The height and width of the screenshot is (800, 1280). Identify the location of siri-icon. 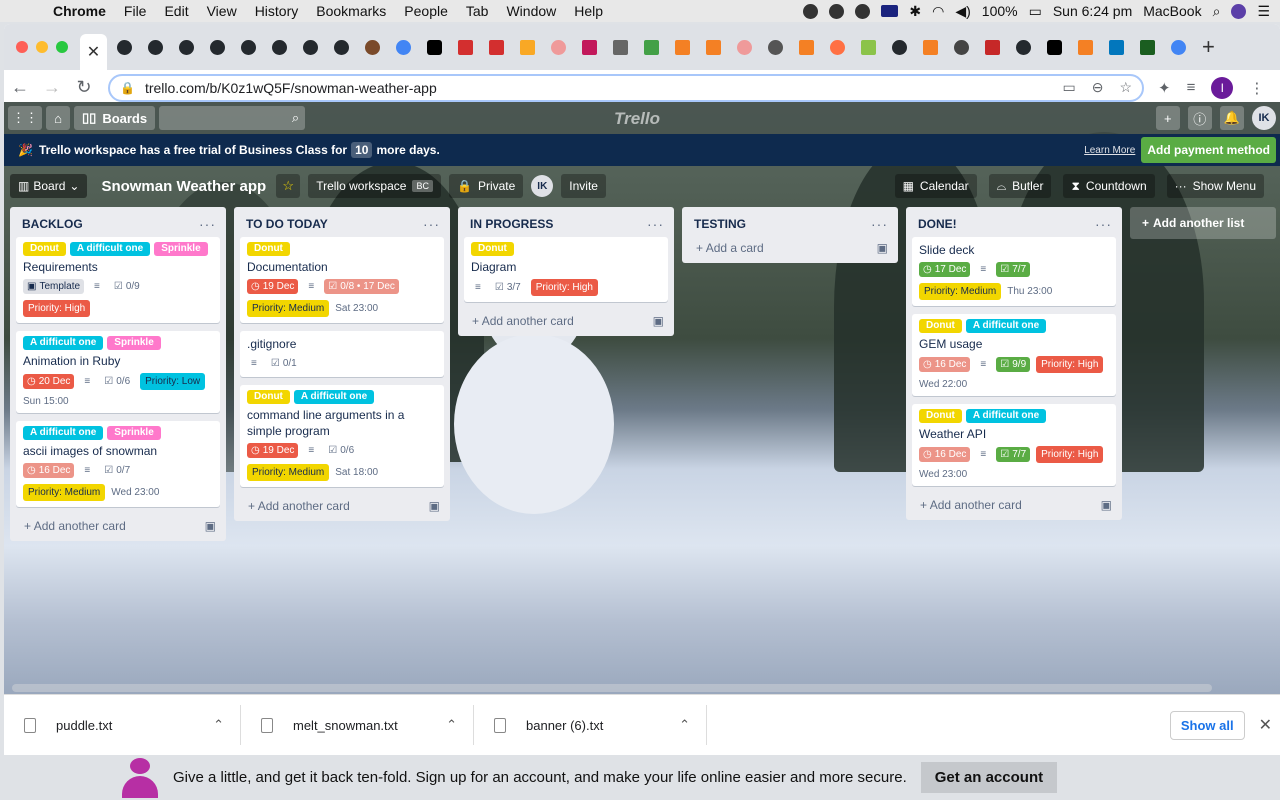
(1239, 11).